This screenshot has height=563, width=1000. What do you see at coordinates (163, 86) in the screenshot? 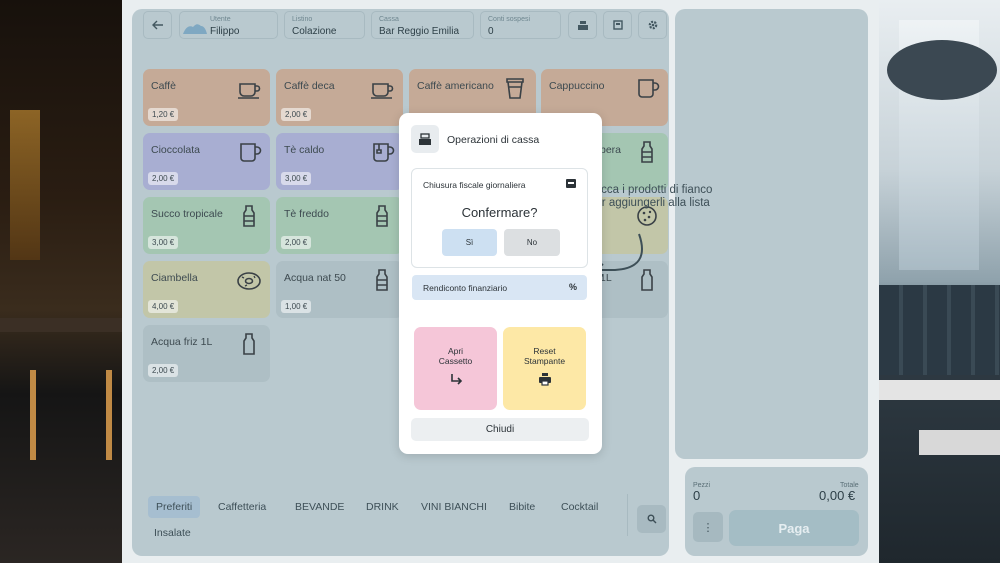
I see `product-name: Caffè` at bounding box center [163, 86].